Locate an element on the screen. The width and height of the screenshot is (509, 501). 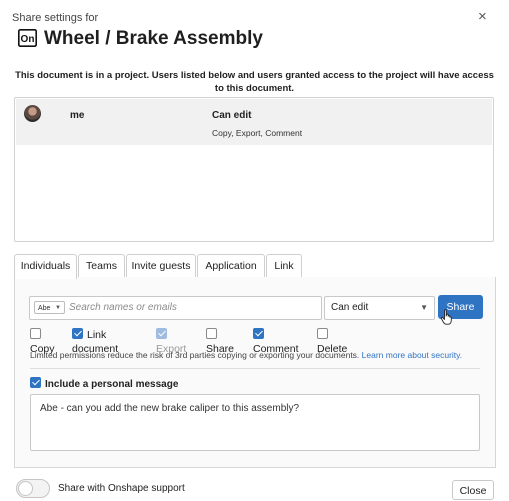
close-button: Close is located at coordinates (473, 490).